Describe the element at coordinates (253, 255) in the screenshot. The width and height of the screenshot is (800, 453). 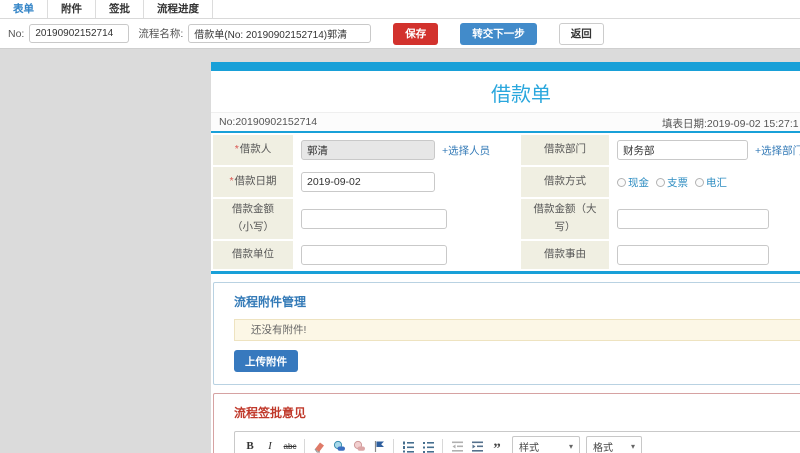
I see `loan-unit-label: 借款单位` at that location.